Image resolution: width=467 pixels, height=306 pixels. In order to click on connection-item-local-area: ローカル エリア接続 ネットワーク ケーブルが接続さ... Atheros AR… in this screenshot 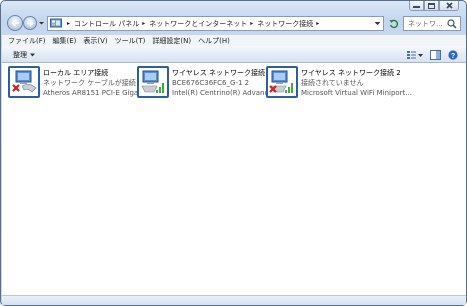, I will do `click(81, 82)`.